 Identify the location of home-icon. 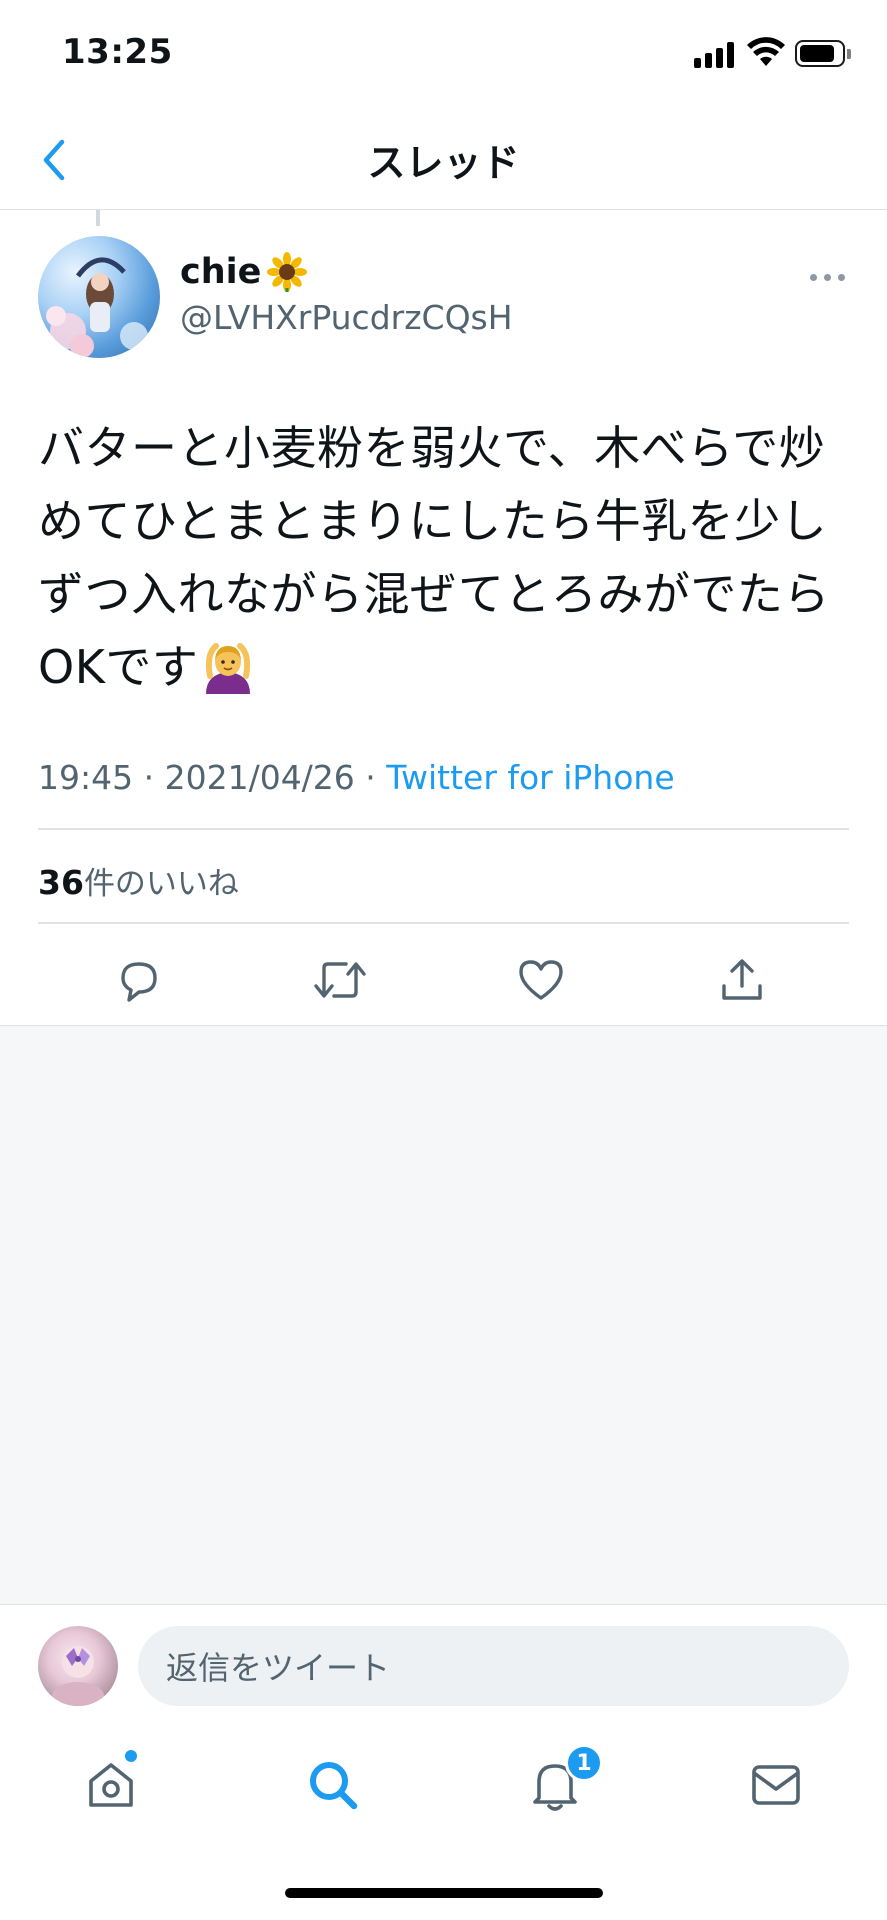
(111, 1785).